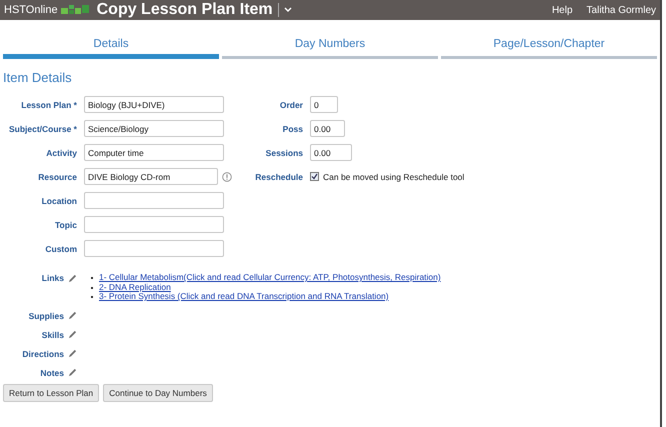 The height and width of the screenshot is (427, 666). I want to click on continue-button: Continue to Day Numbers, so click(158, 393).